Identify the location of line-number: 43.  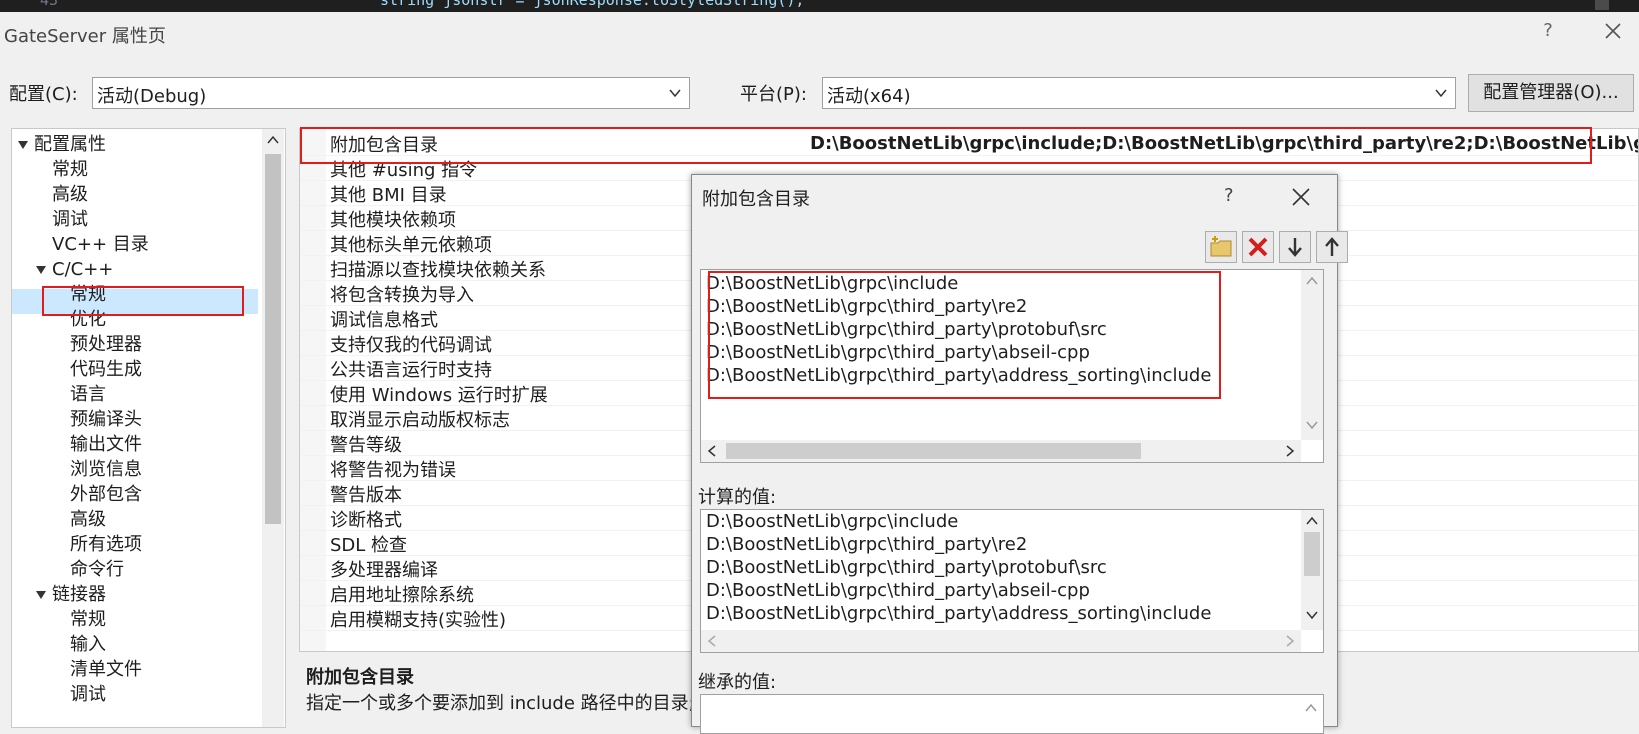
(49, 4).